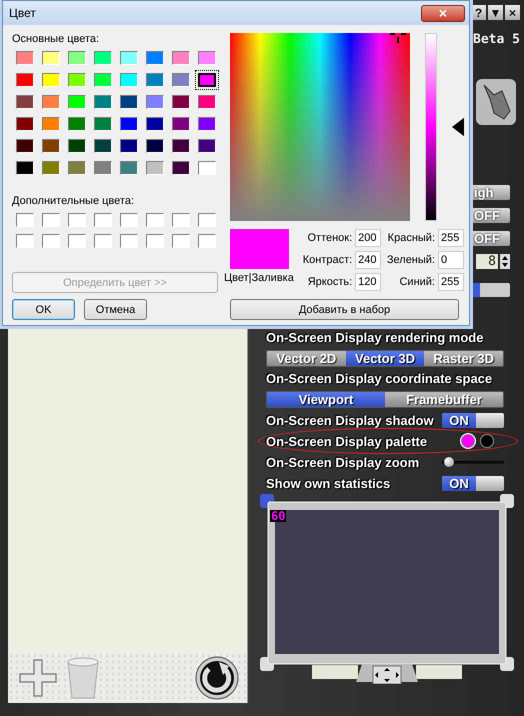  What do you see at coordinates (368, 282) in the screenshot?
I see `input-field: 120` at bounding box center [368, 282].